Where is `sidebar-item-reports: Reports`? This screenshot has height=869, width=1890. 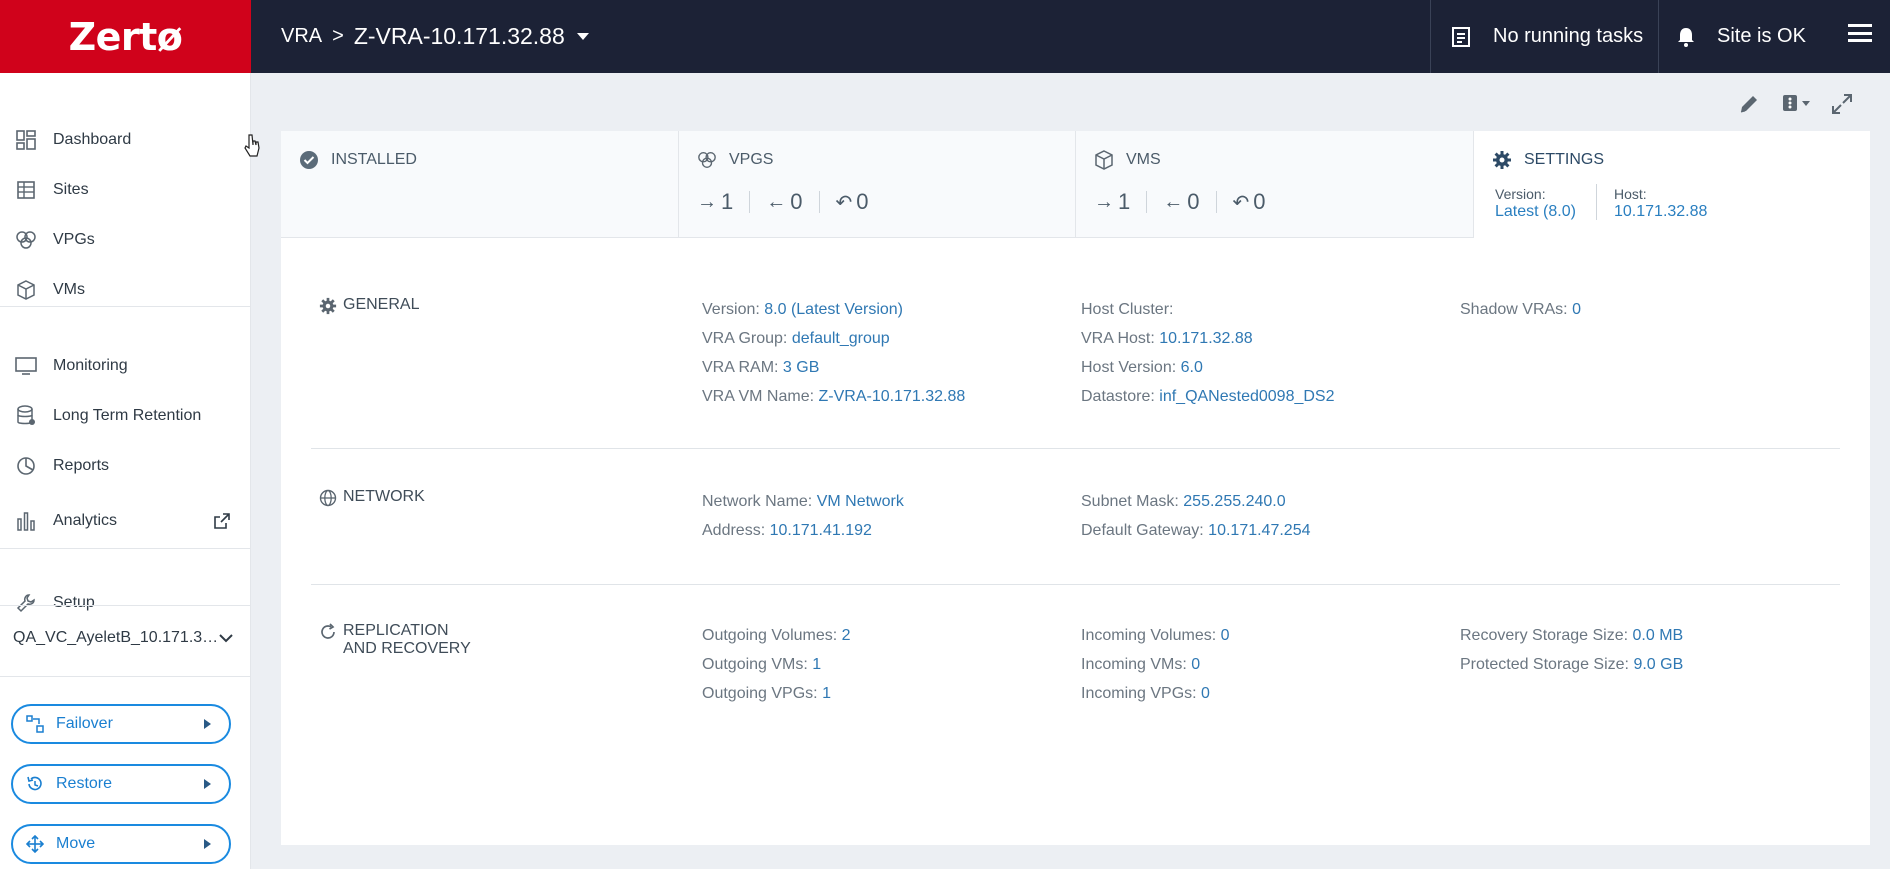 sidebar-item-reports: Reports is located at coordinates (125, 466).